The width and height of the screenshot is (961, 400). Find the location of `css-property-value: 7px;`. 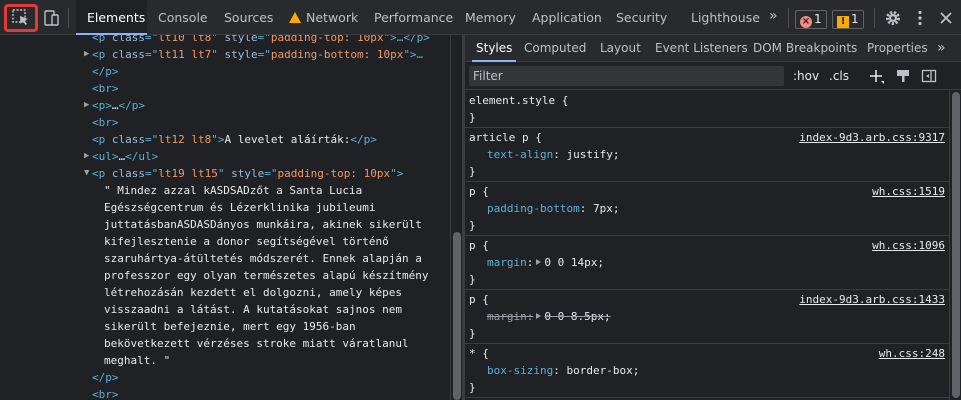

css-property-value: 7px; is located at coordinates (606, 208).